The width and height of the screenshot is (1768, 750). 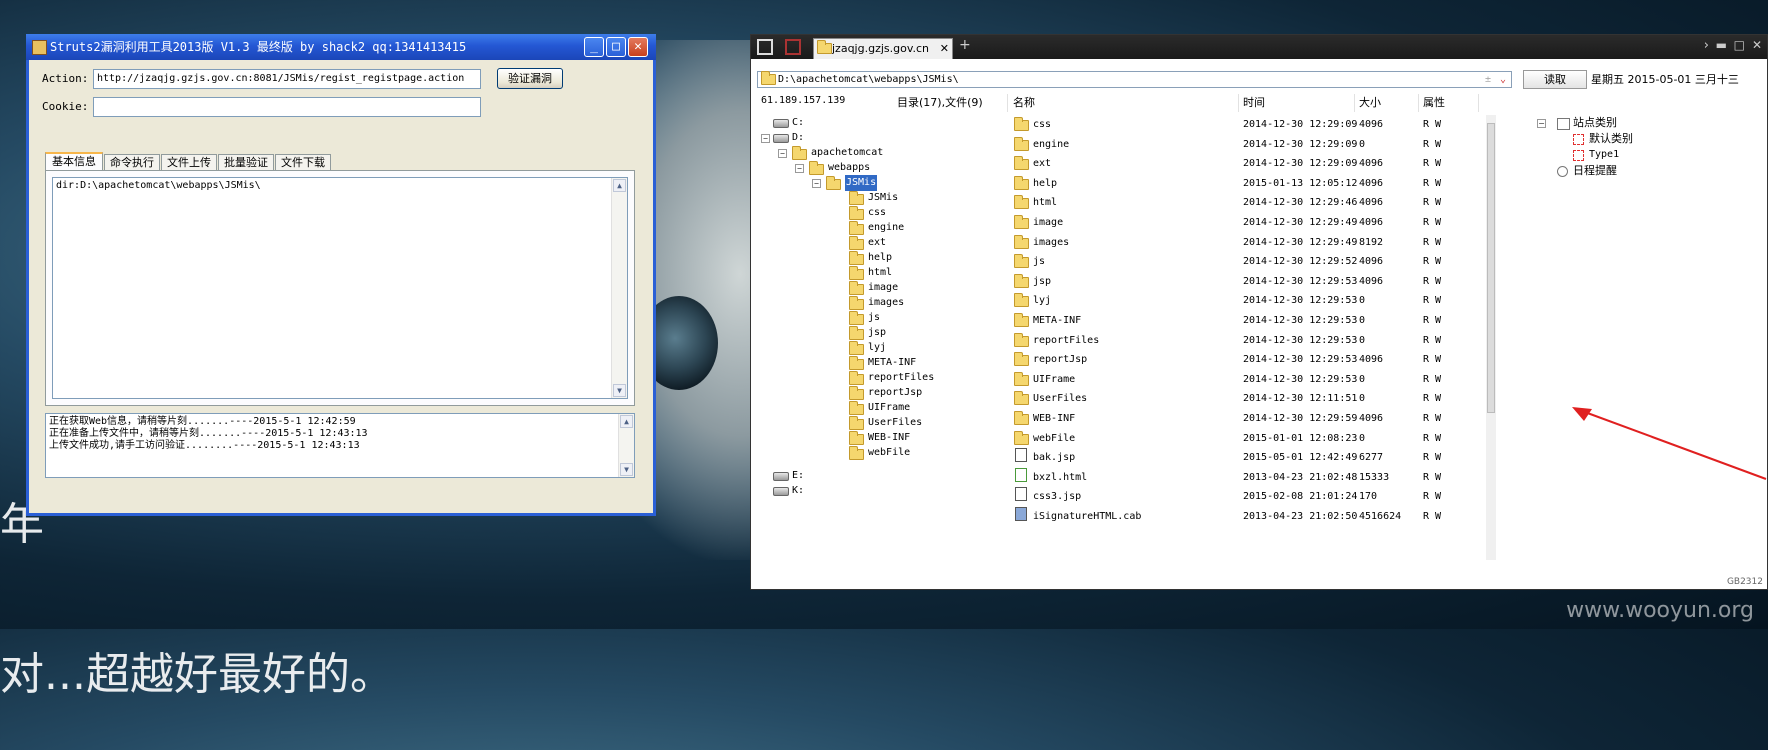 What do you see at coordinates (1124, 103) in the screenshot?
I see `column-name: 名称` at bounding box center [1124, 103].